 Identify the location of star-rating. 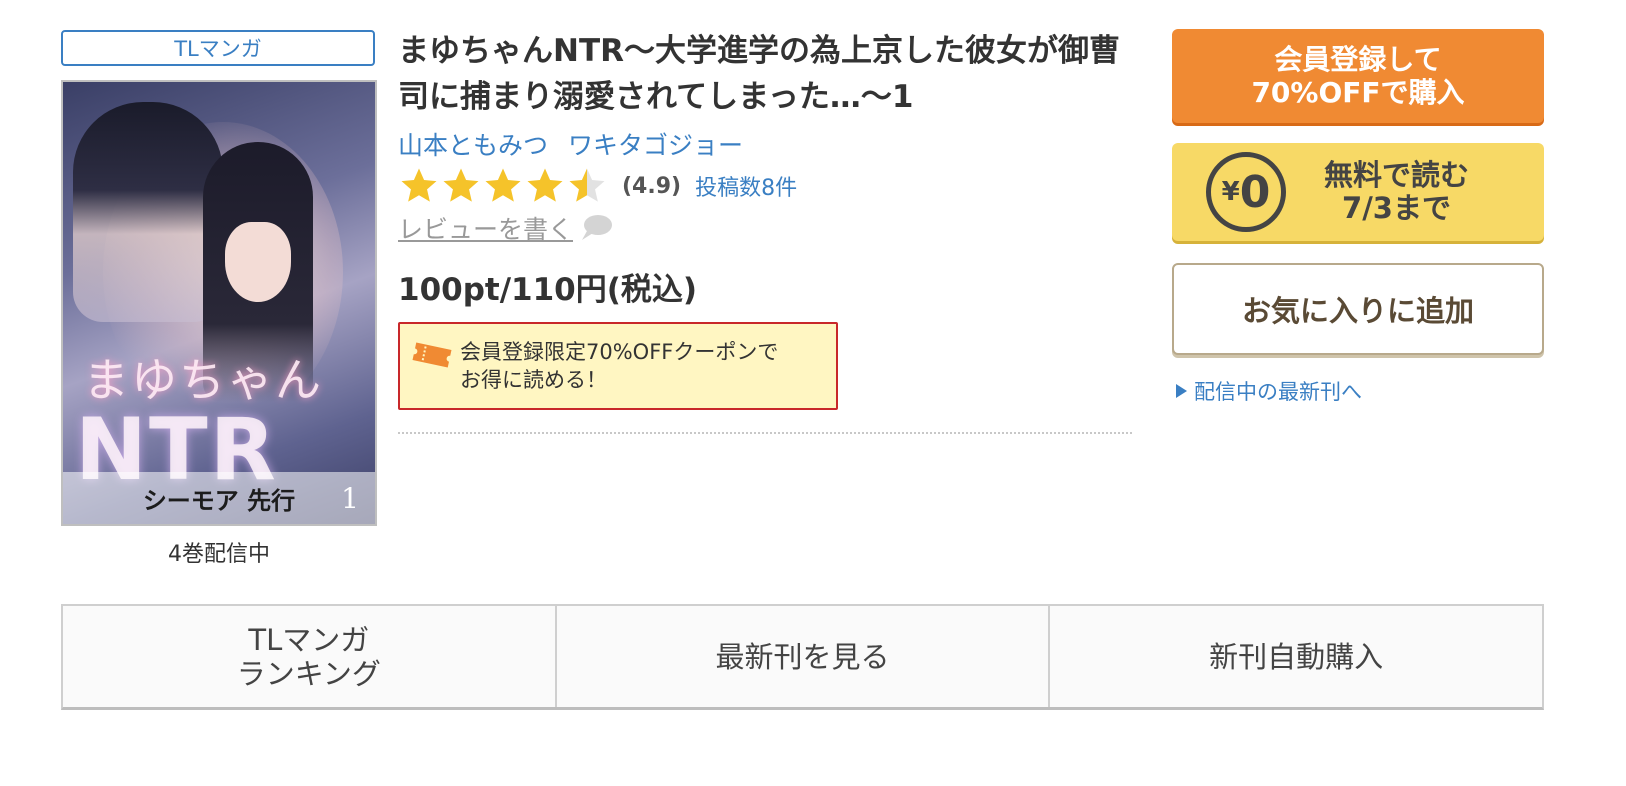
(503, 186).